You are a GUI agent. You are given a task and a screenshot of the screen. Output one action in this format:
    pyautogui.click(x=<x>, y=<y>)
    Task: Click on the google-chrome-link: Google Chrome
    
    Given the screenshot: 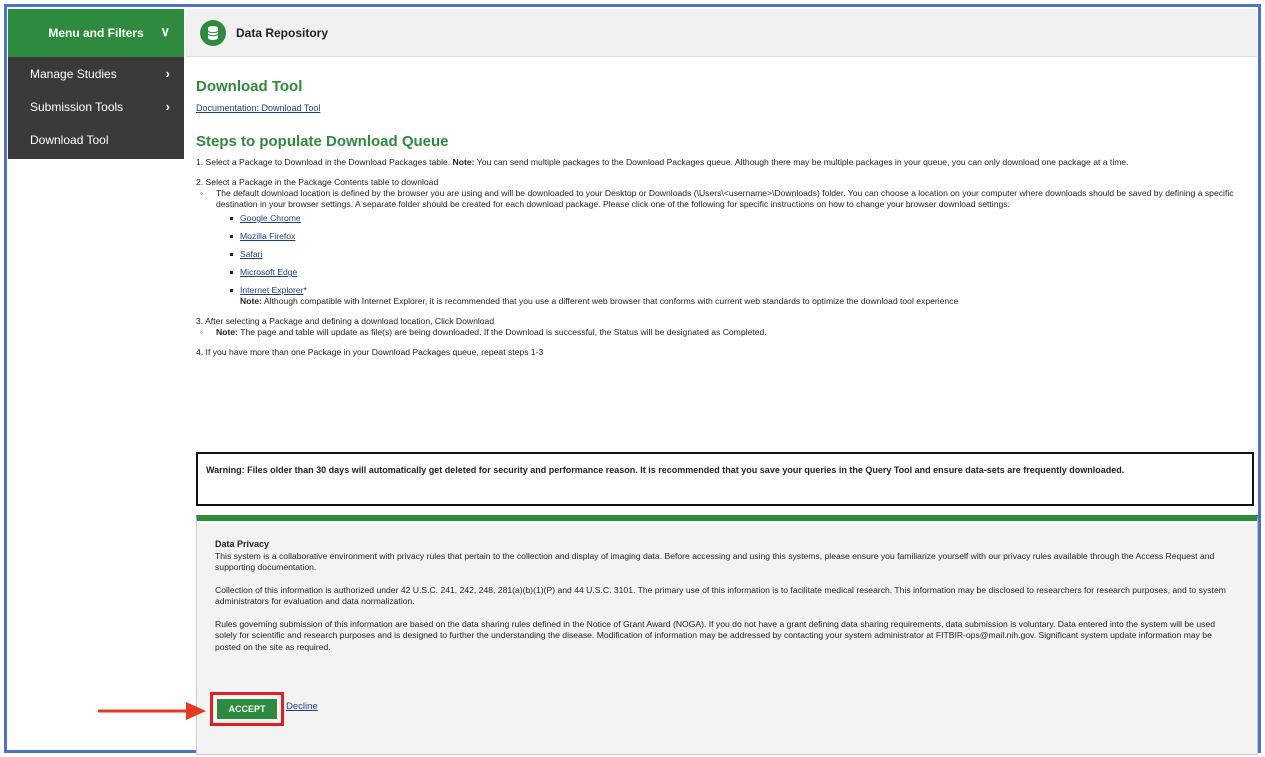 What is the action you would take?
    pyautogui.click(x=270, y=218)
    